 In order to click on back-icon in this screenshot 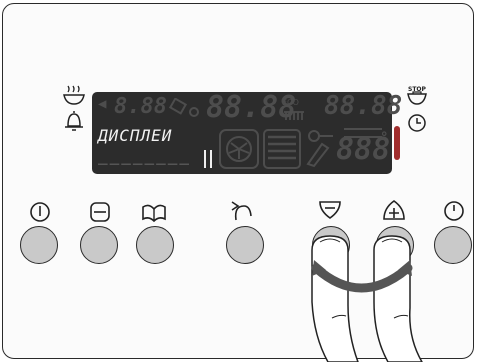, I will do `click(241, 211)`.